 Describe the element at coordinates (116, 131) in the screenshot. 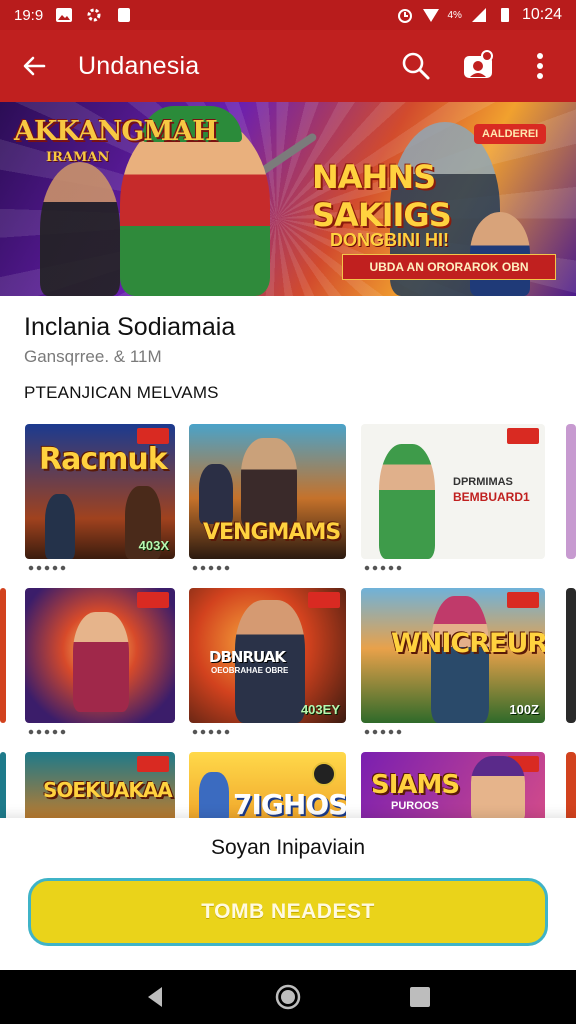

I see `banner-logo: AKKANGMAH` at that location.